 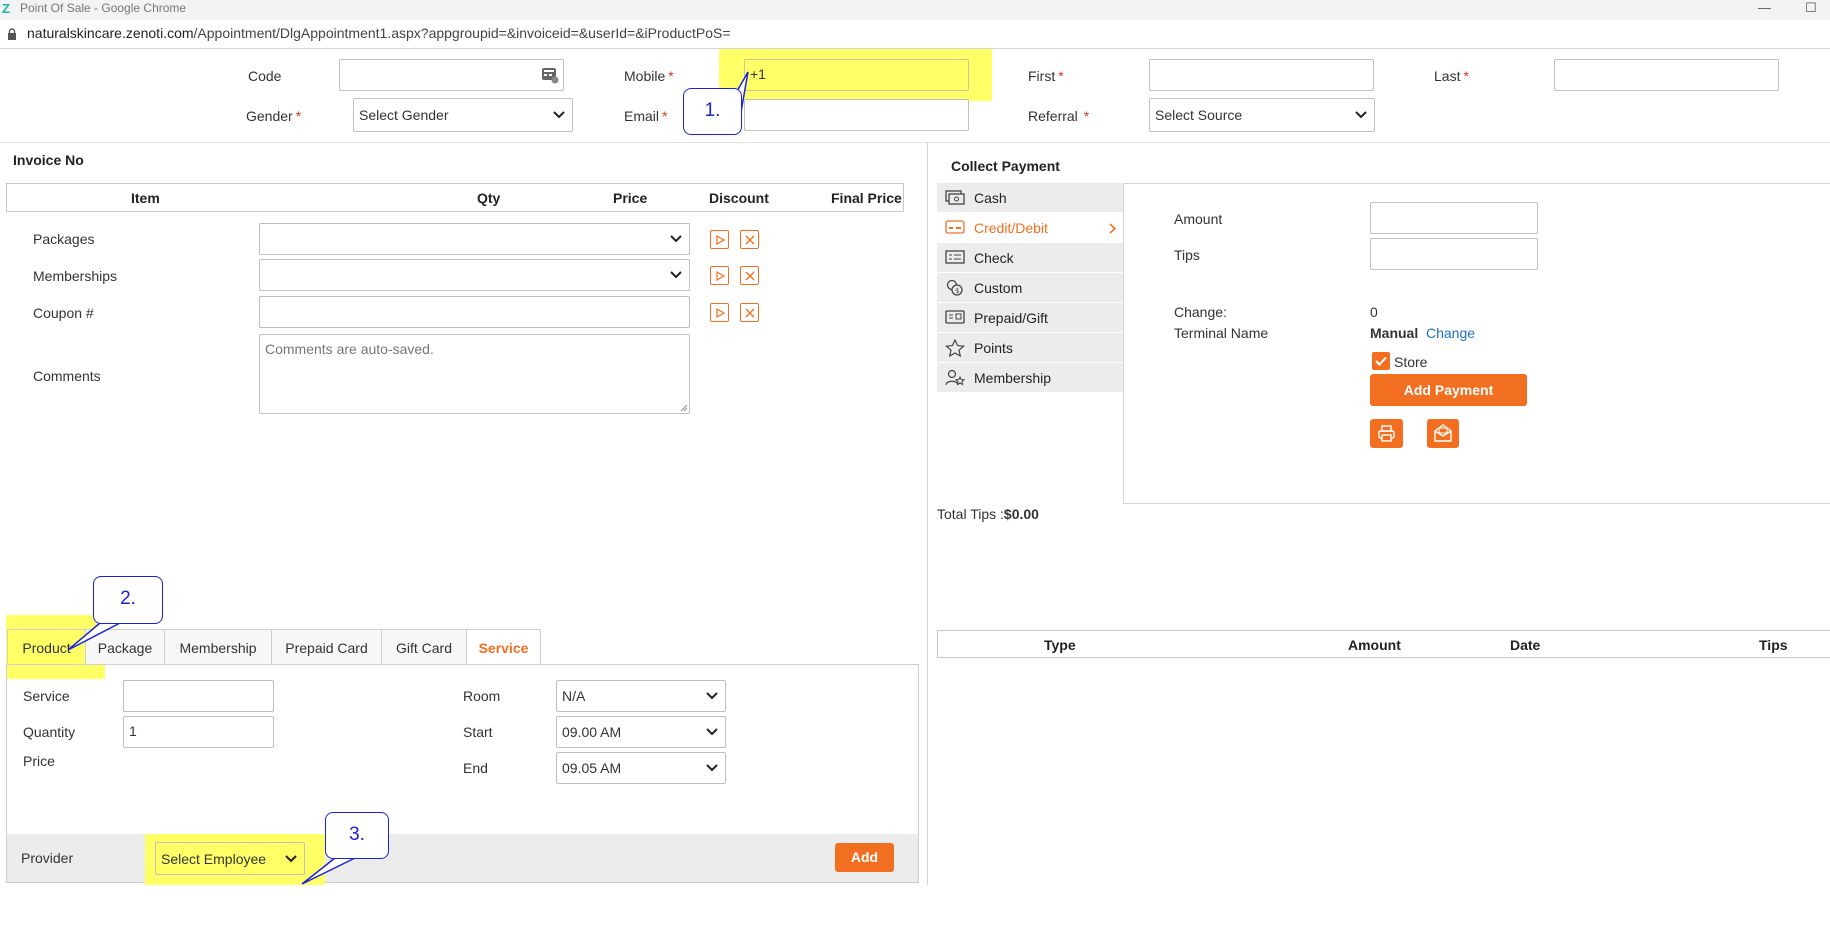 I want to click on callout-3: 3., so click(x=357, y=835).